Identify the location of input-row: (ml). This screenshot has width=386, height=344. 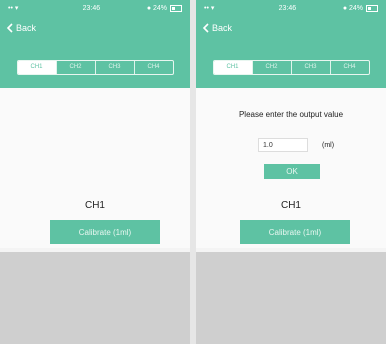
(296, 145).